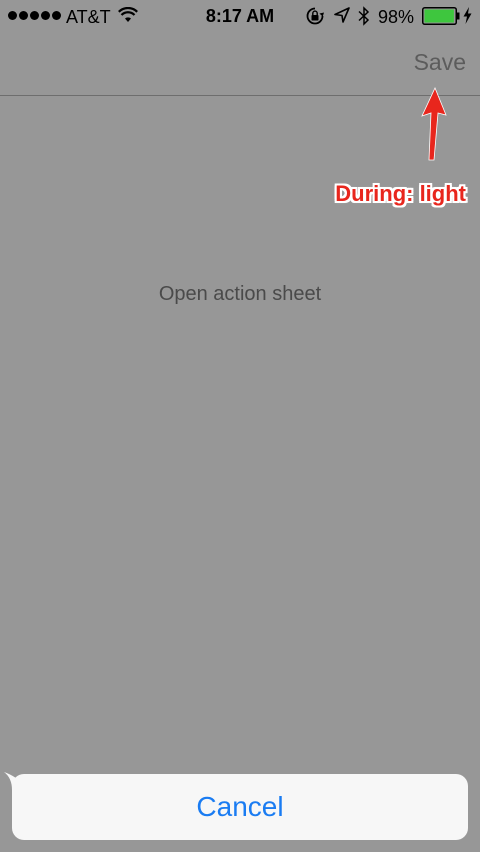 The height and width of the screenshot is (852, 480). Describe the element at coordinates (441, 16) in the screenshot. I see `battery-icon` at that location.